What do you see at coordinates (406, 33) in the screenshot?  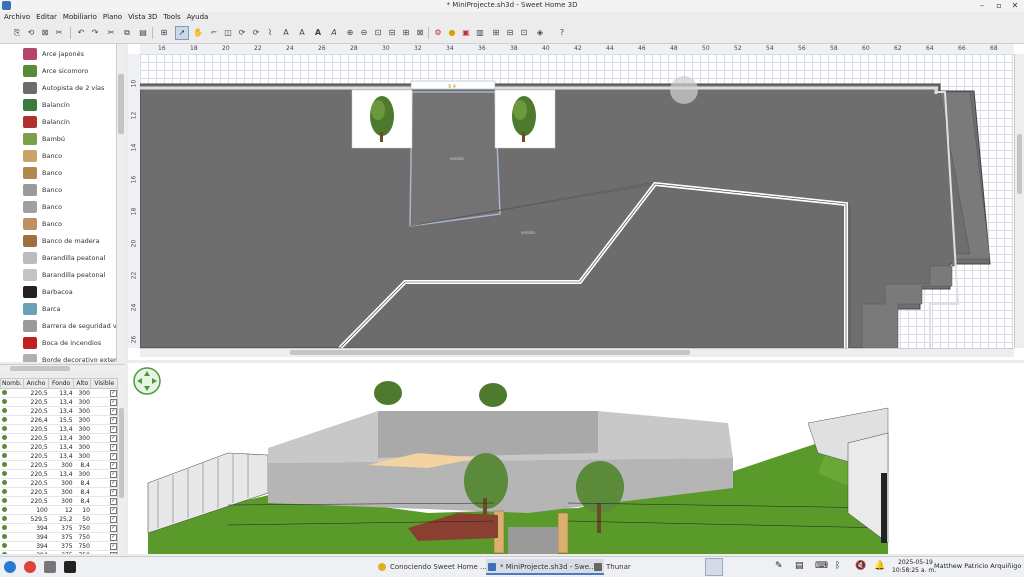 I see `plan-icon: ⊞` at bounding box center [406, 33].